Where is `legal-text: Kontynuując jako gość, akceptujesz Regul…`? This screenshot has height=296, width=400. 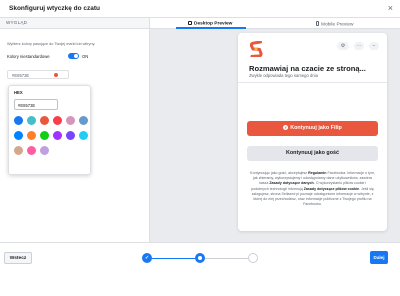
legal-text: Kontynuując jako gość, akceptujesz Regul… is located at coordinates (312, 189).